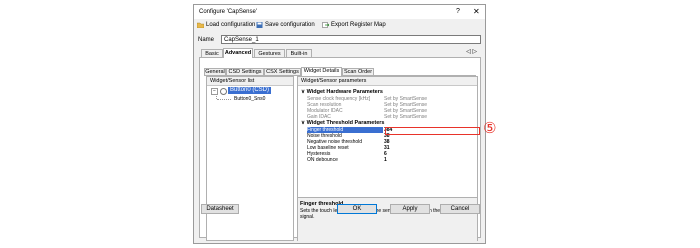 This screenshot has height=248, width=700. Describe the element at coordinates (460, 209) in the screenshot. I see `cancel-button: Cancel` at that location.